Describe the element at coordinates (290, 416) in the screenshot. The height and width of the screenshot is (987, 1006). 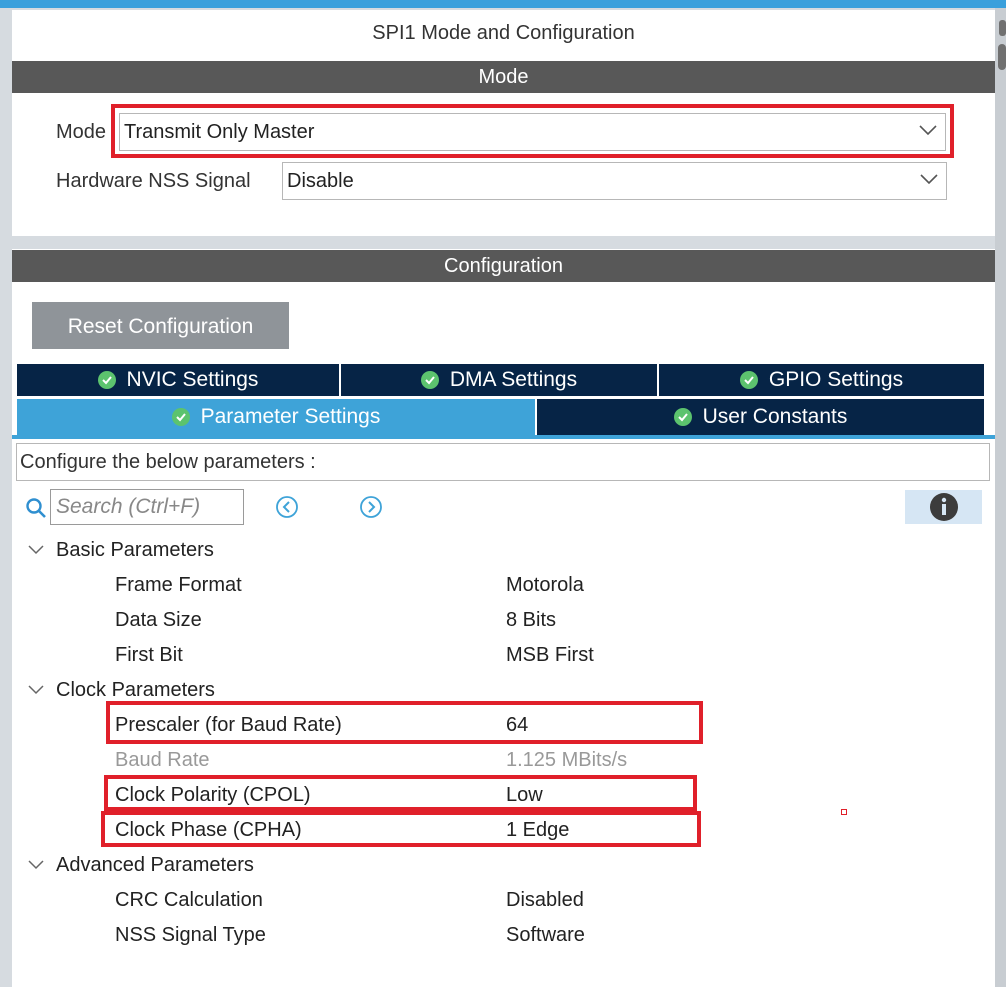
I see `tab-label: Parameter Settings` at that location.